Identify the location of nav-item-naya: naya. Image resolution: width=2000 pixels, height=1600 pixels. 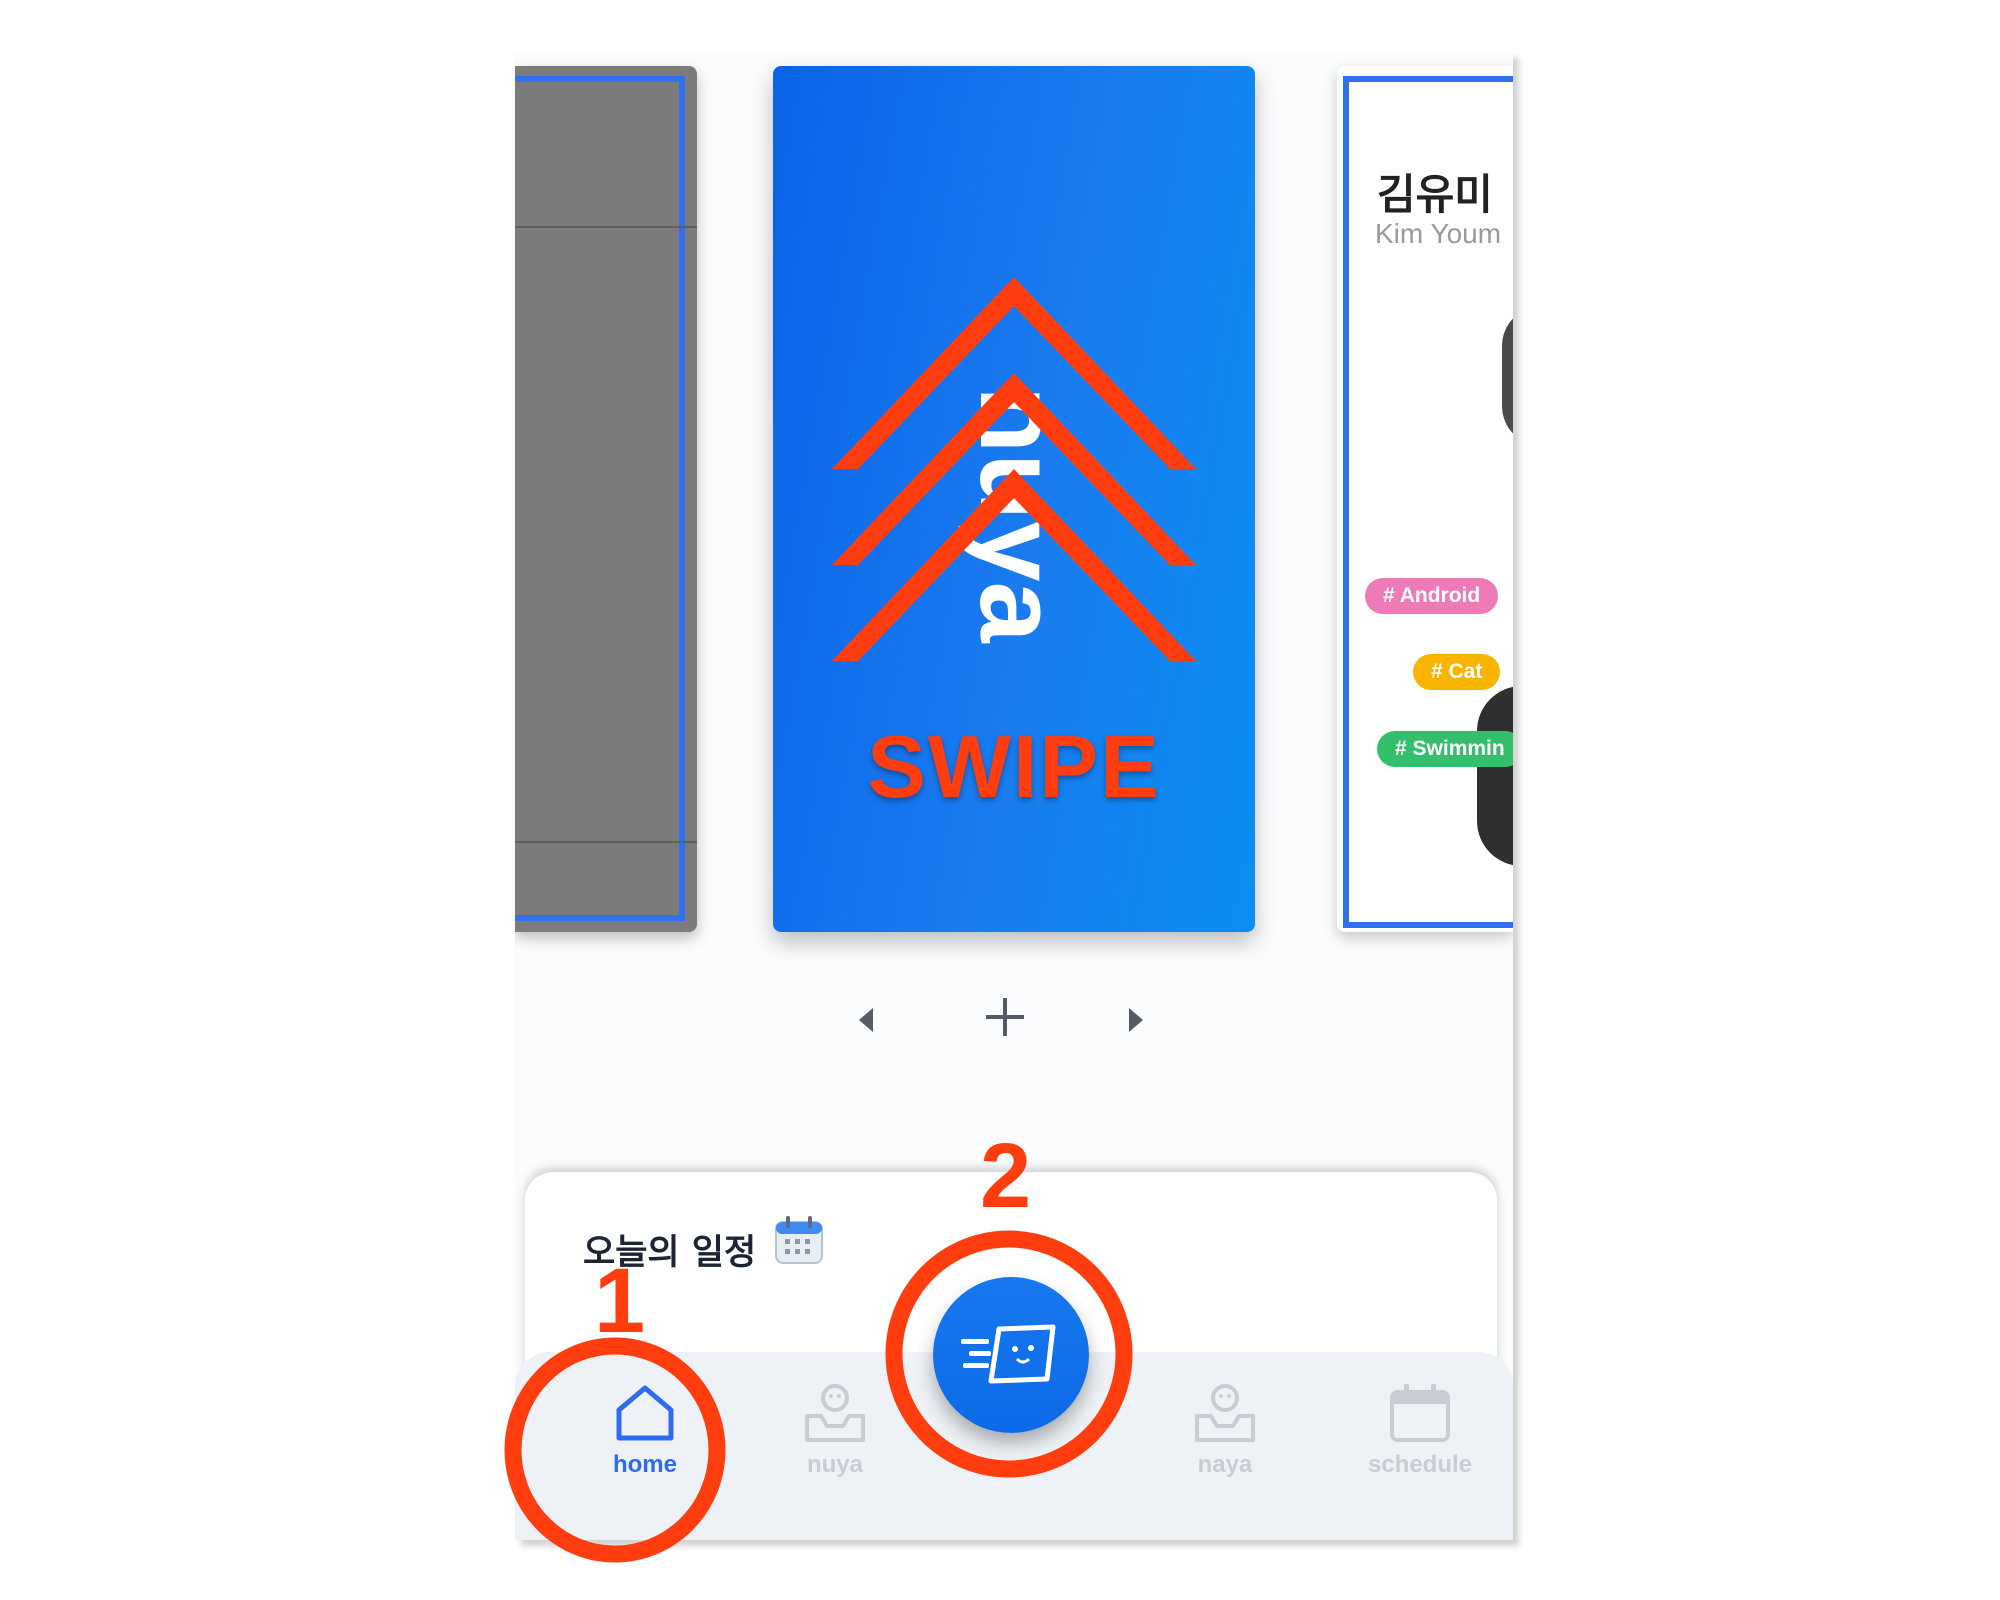
(1225, 1430).